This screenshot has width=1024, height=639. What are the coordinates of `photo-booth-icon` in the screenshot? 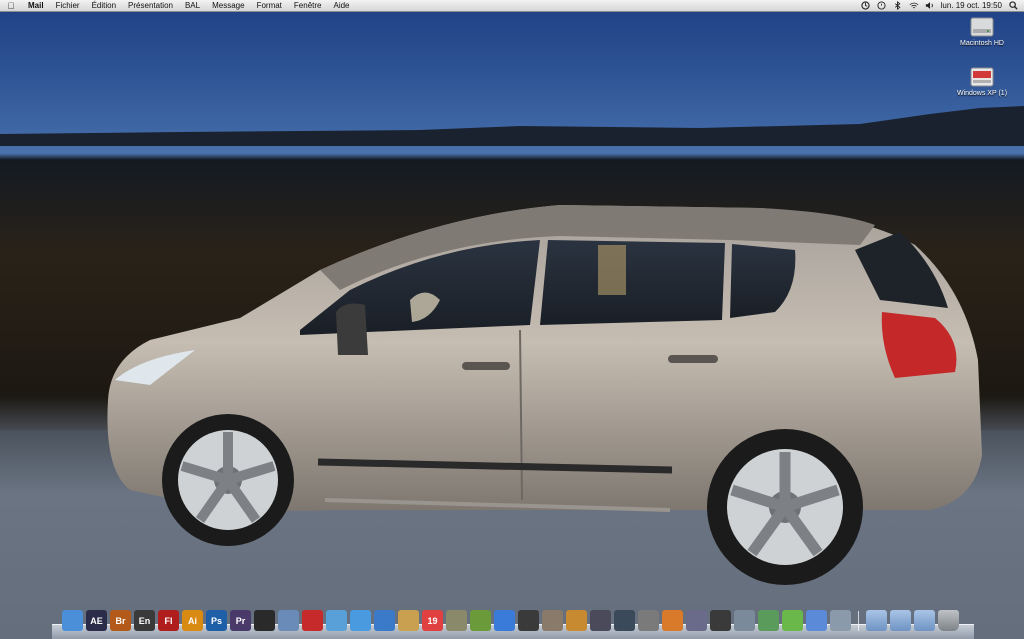 It's located at (696, 620).